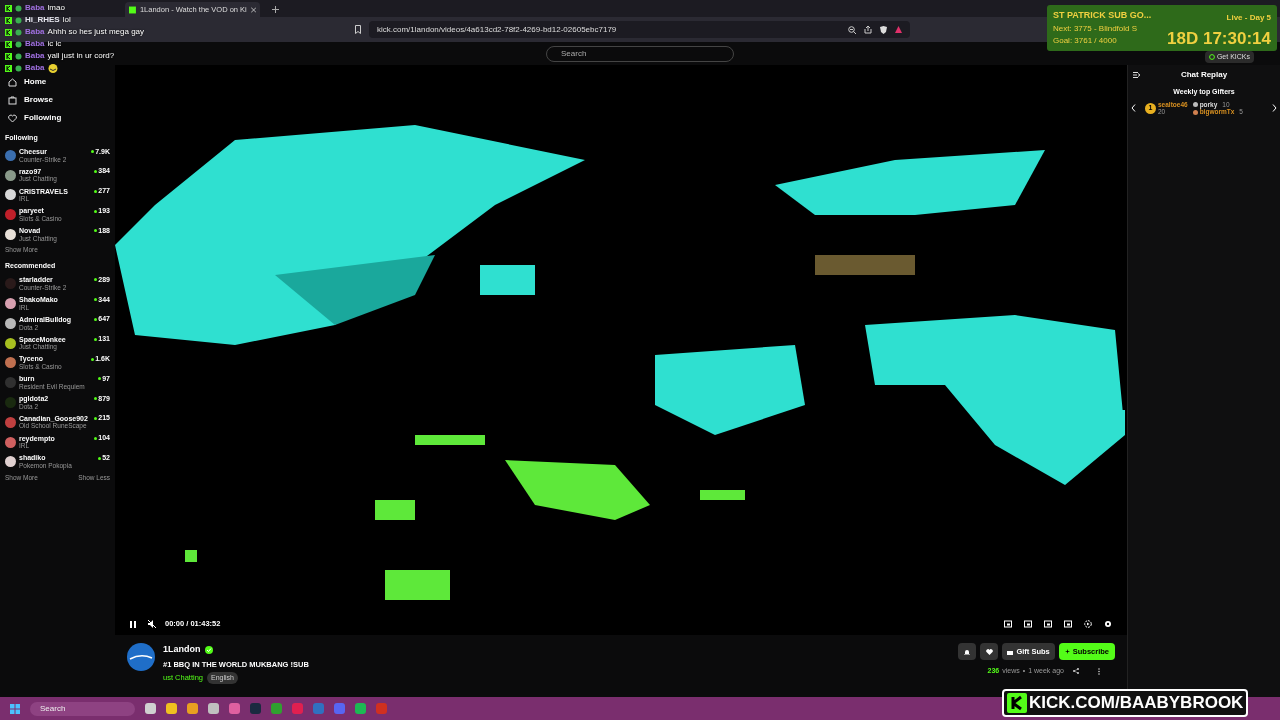  Describe the element at coordinates (497, 29) in the screenshot. I see `url-text: kick.com/1landon/videos/4a613cd2-78f2-4269-bd12-02605ebc7179` at that location.